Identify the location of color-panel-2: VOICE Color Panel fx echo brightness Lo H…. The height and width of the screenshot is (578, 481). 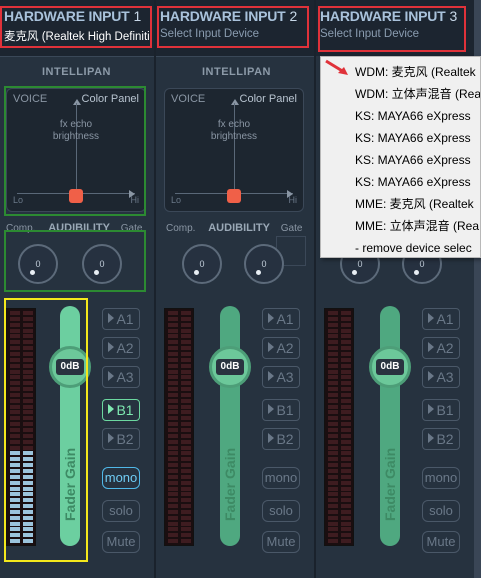
(234, 150).